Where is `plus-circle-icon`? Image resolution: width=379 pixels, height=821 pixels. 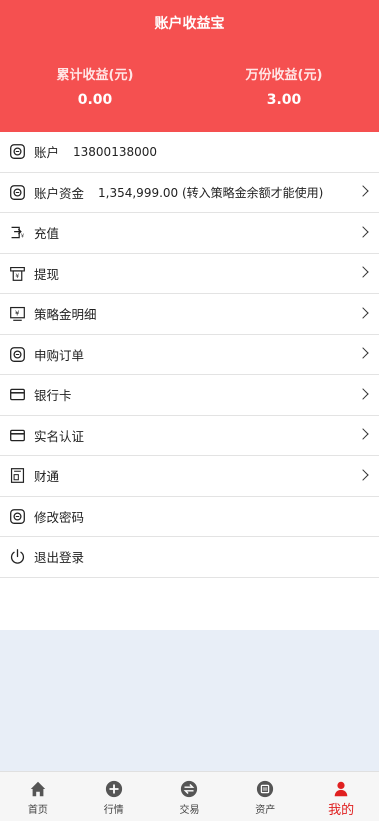 plus-circle-icon is located at coordinates (114, 789).